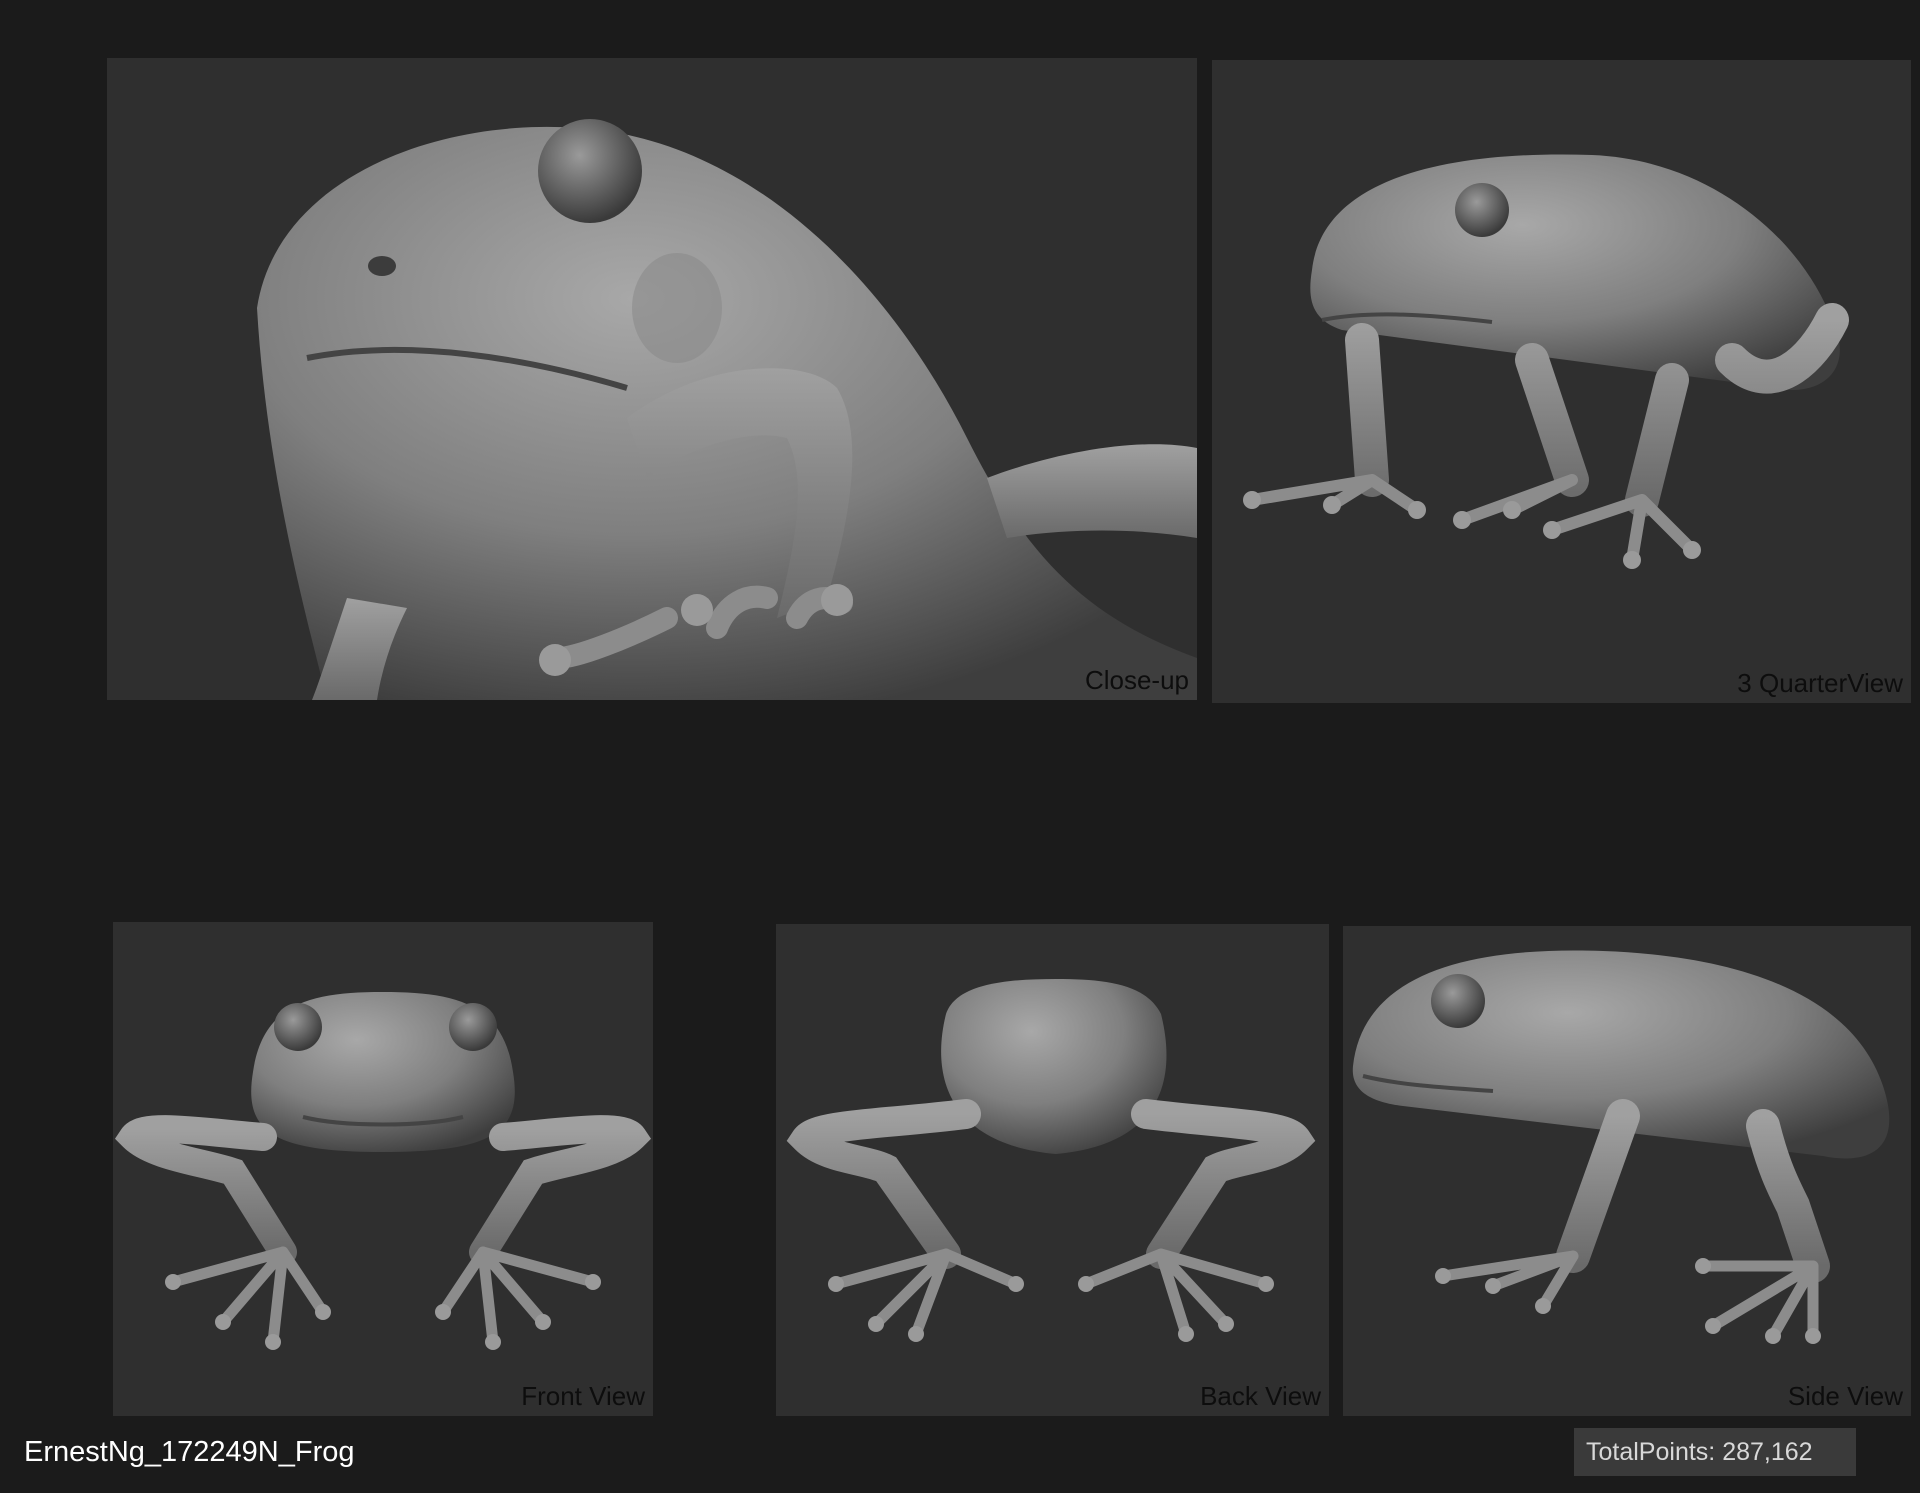  What do you see at coordinates (1820, 683) in the screenshot?
I see `quarter-label: 3 QuarterView` at bounding box center [1820, 683].